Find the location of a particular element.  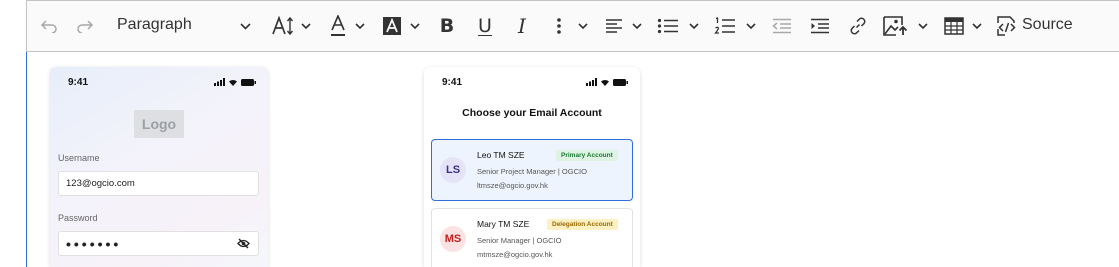

indent-icon is located at coordinates (820, 26).